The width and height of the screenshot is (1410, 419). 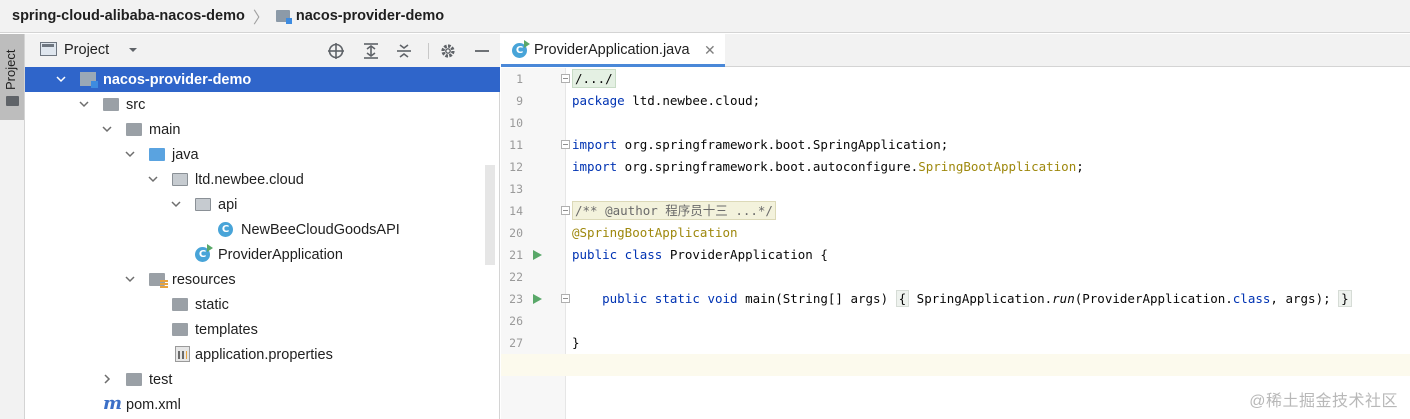 I want to click on hide-panel-icon, so click(x=482, y=51).